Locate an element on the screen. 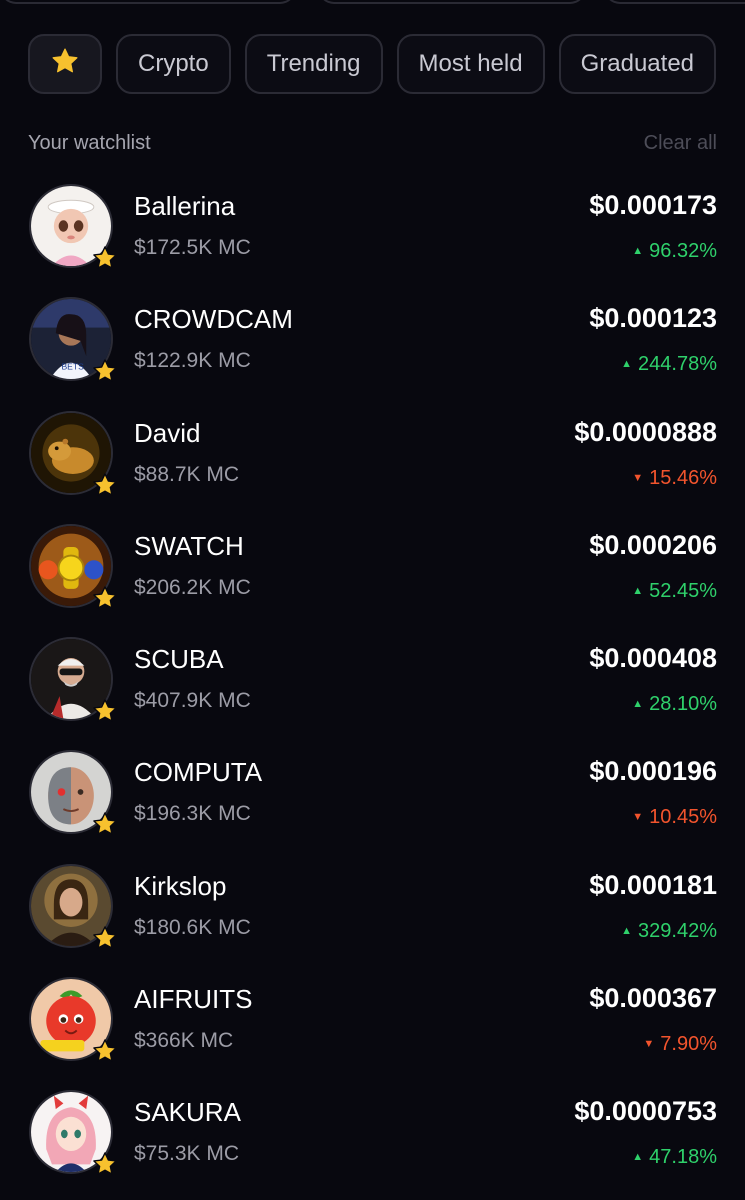 Image resolution: width=745 pixels, height=1200 pixels. price-change-value: 96.32% is located at coordinates (683, 251).